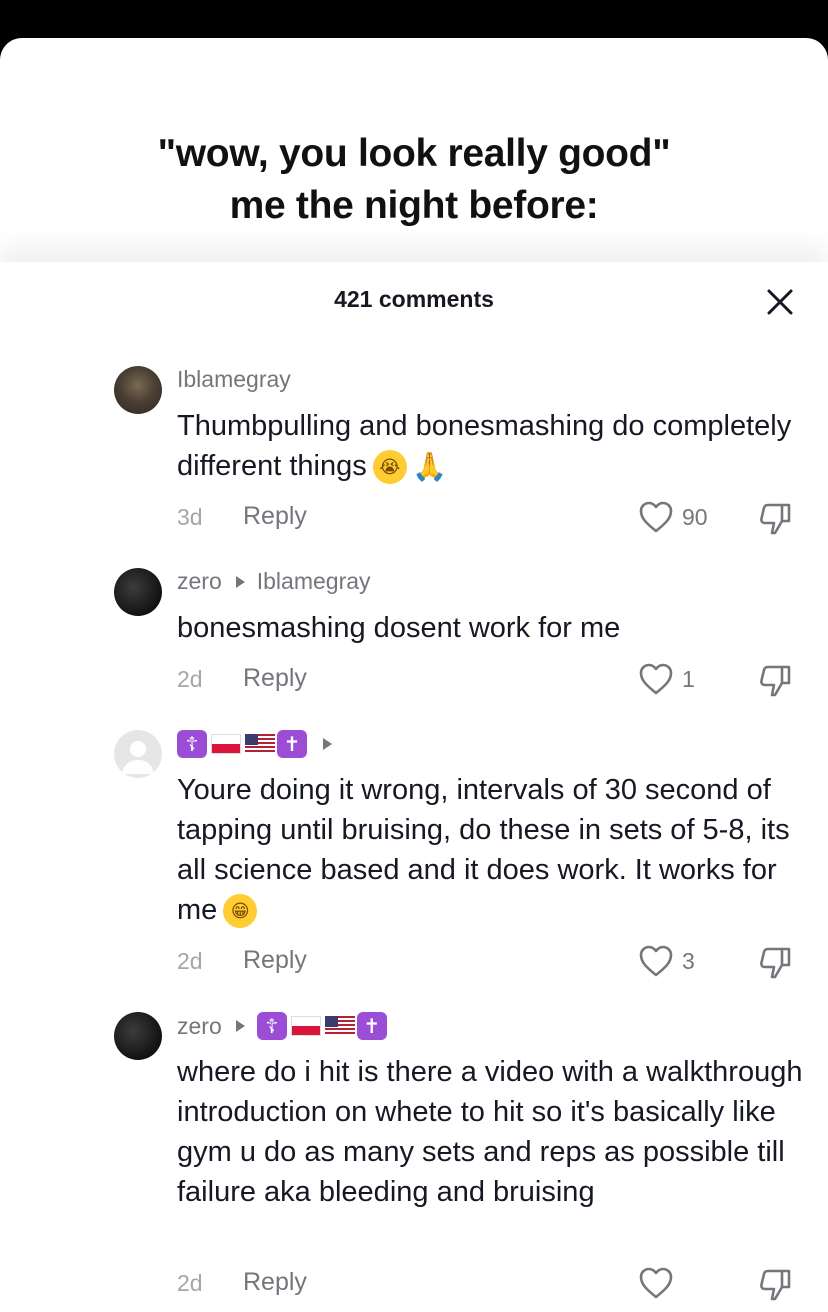 The width and height of the screenshot is (828, 1312). Describe the element at coordinates (240, 911) in the screenshot. I see `grinning-face-icon: 😁` at that location.